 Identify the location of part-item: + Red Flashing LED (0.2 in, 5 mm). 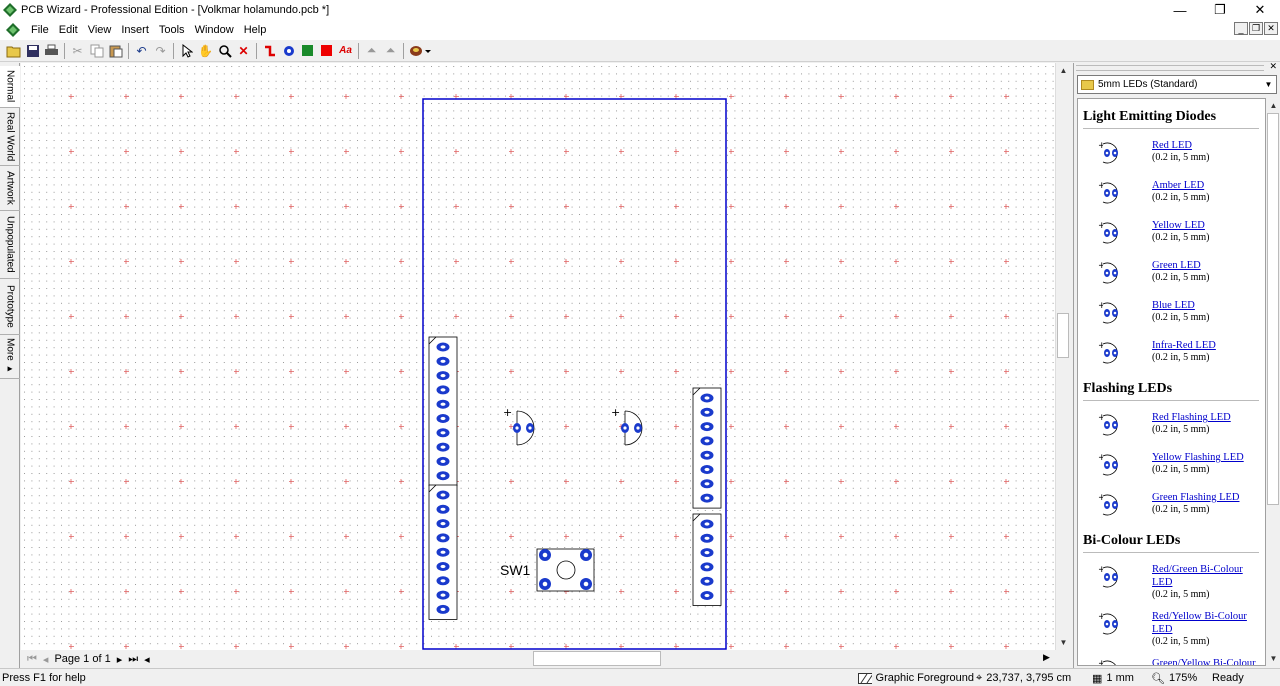
(1171, 427).